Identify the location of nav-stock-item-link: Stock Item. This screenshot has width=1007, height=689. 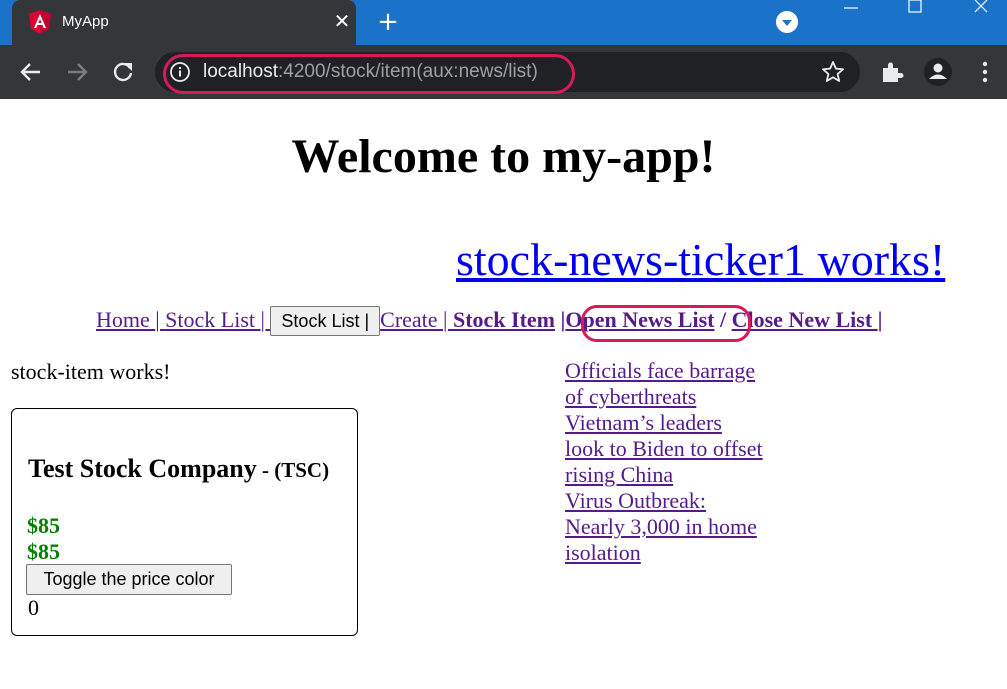
(504, 319).